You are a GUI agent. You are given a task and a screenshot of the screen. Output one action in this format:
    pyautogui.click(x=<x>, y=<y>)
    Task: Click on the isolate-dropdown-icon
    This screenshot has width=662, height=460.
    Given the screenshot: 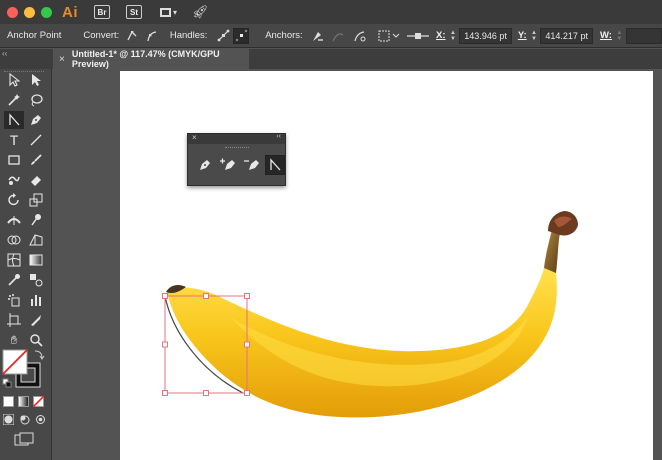 What is the action you would take?
    pyautogui.click(x=389, y=35)
    